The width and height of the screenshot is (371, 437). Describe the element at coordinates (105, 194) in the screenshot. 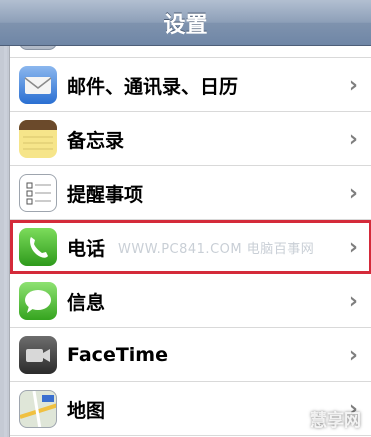

I see `settings-row-label: 提醒事项` at that location.